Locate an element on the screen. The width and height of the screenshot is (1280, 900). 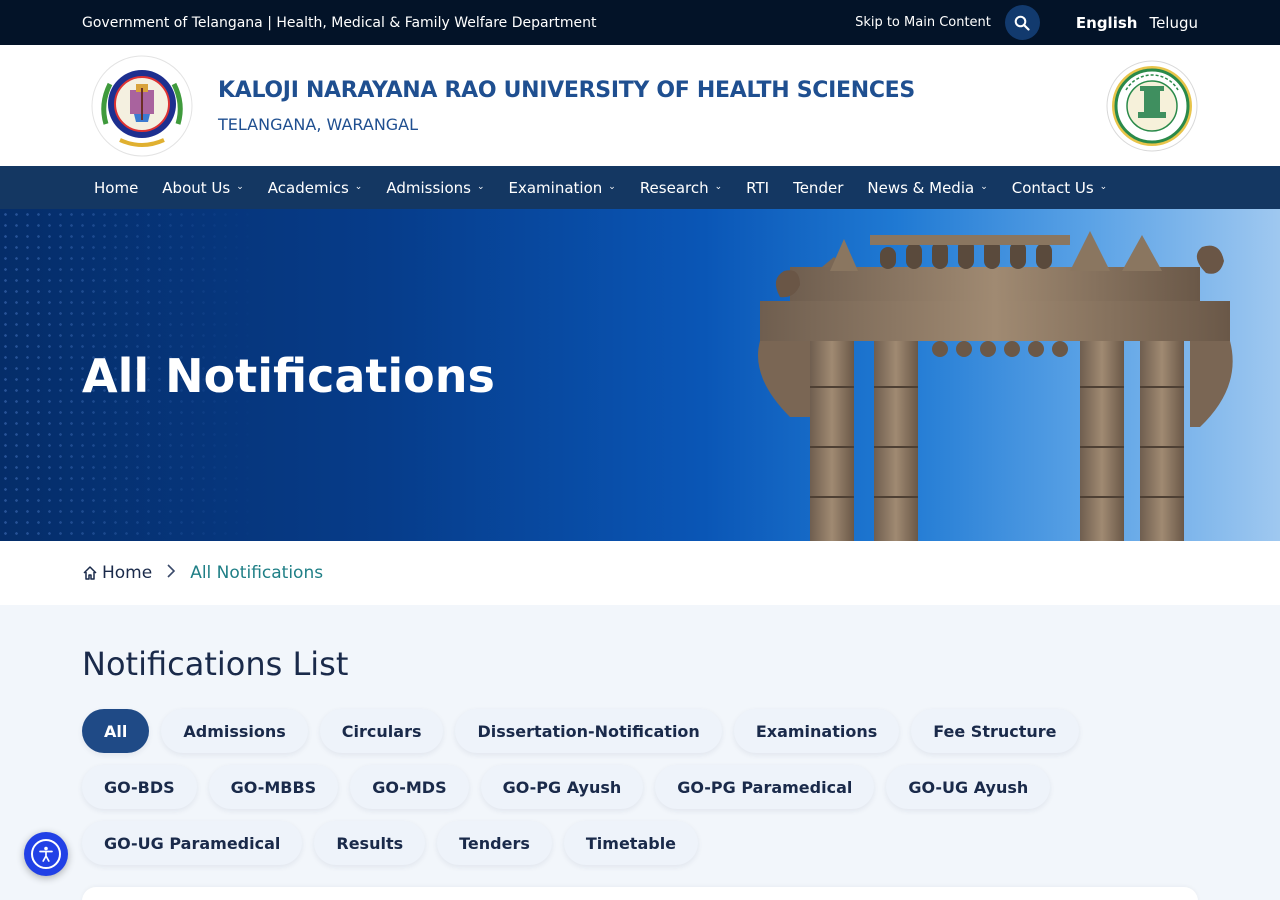
notifications-card is located at coordinates (640, 893).